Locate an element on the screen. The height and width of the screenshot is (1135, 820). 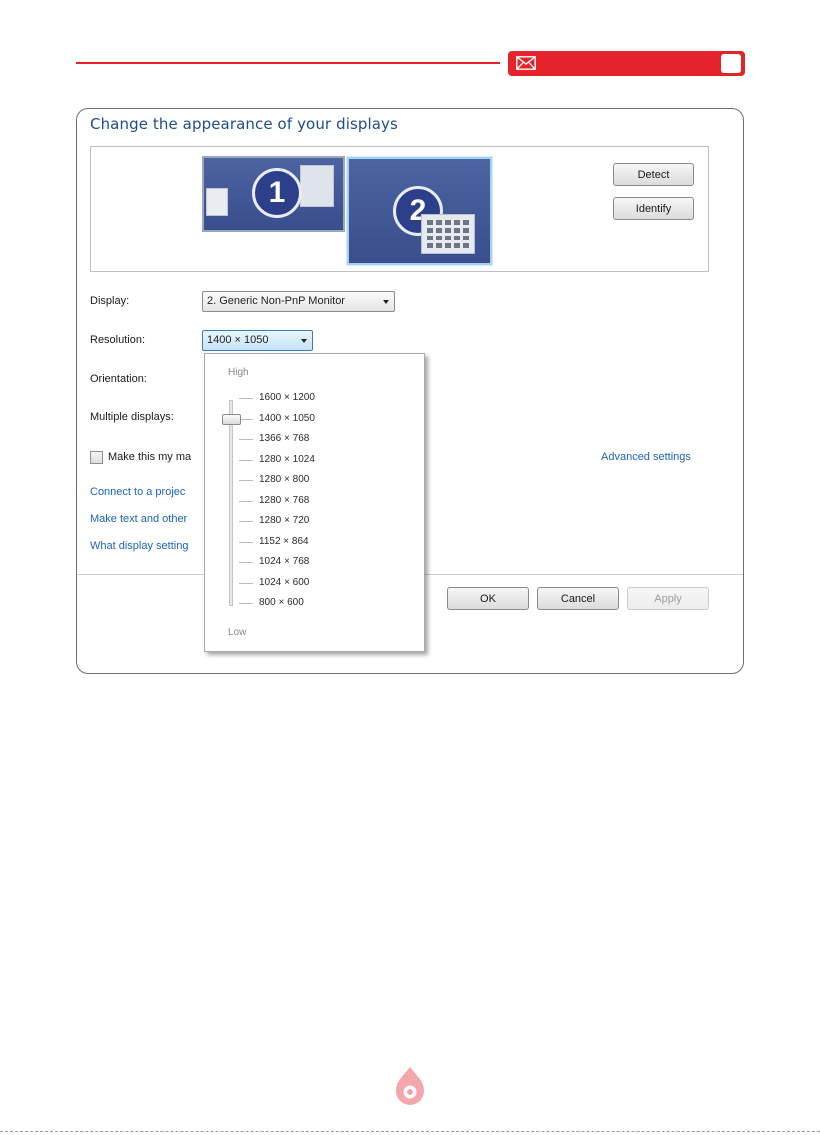
resolution-option: 1280 × 800 is located at coordinates (284, 479).